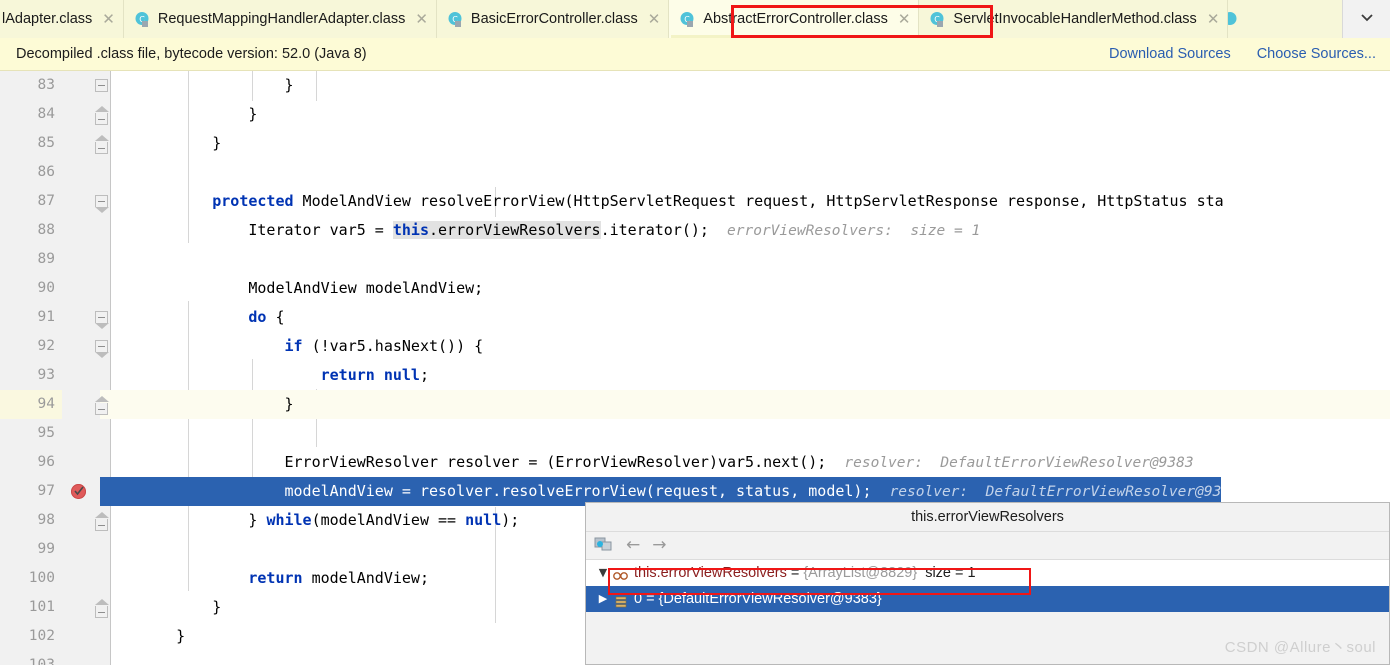 The image size is (1390, 665). What do you see at coordinates (31, 404) in the screenshot?
I see `line-number: 94` at bounding box center [31, 404].